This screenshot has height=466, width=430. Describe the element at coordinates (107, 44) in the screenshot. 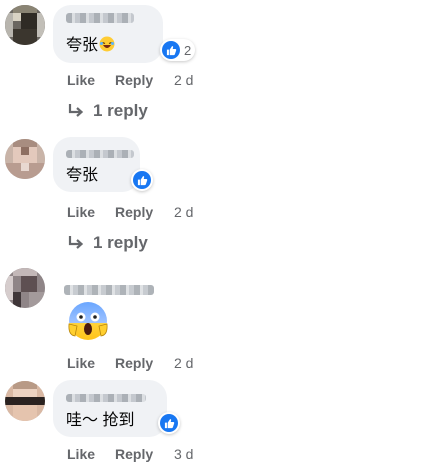

I see `laughing-face-emoji` at that location.